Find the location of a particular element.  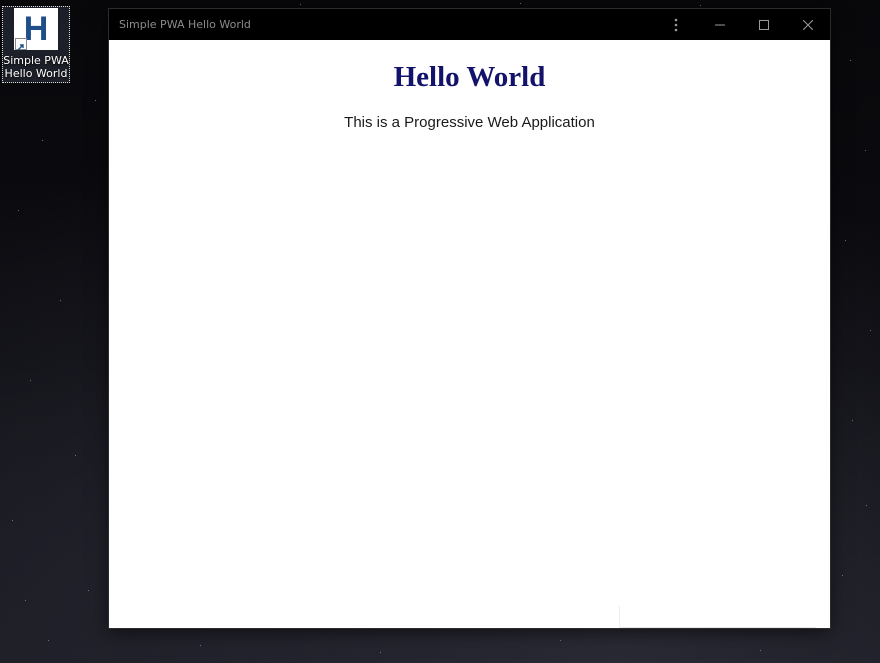

shortcut-label-line1: Simple PWA is located at coordinates (36, 60).